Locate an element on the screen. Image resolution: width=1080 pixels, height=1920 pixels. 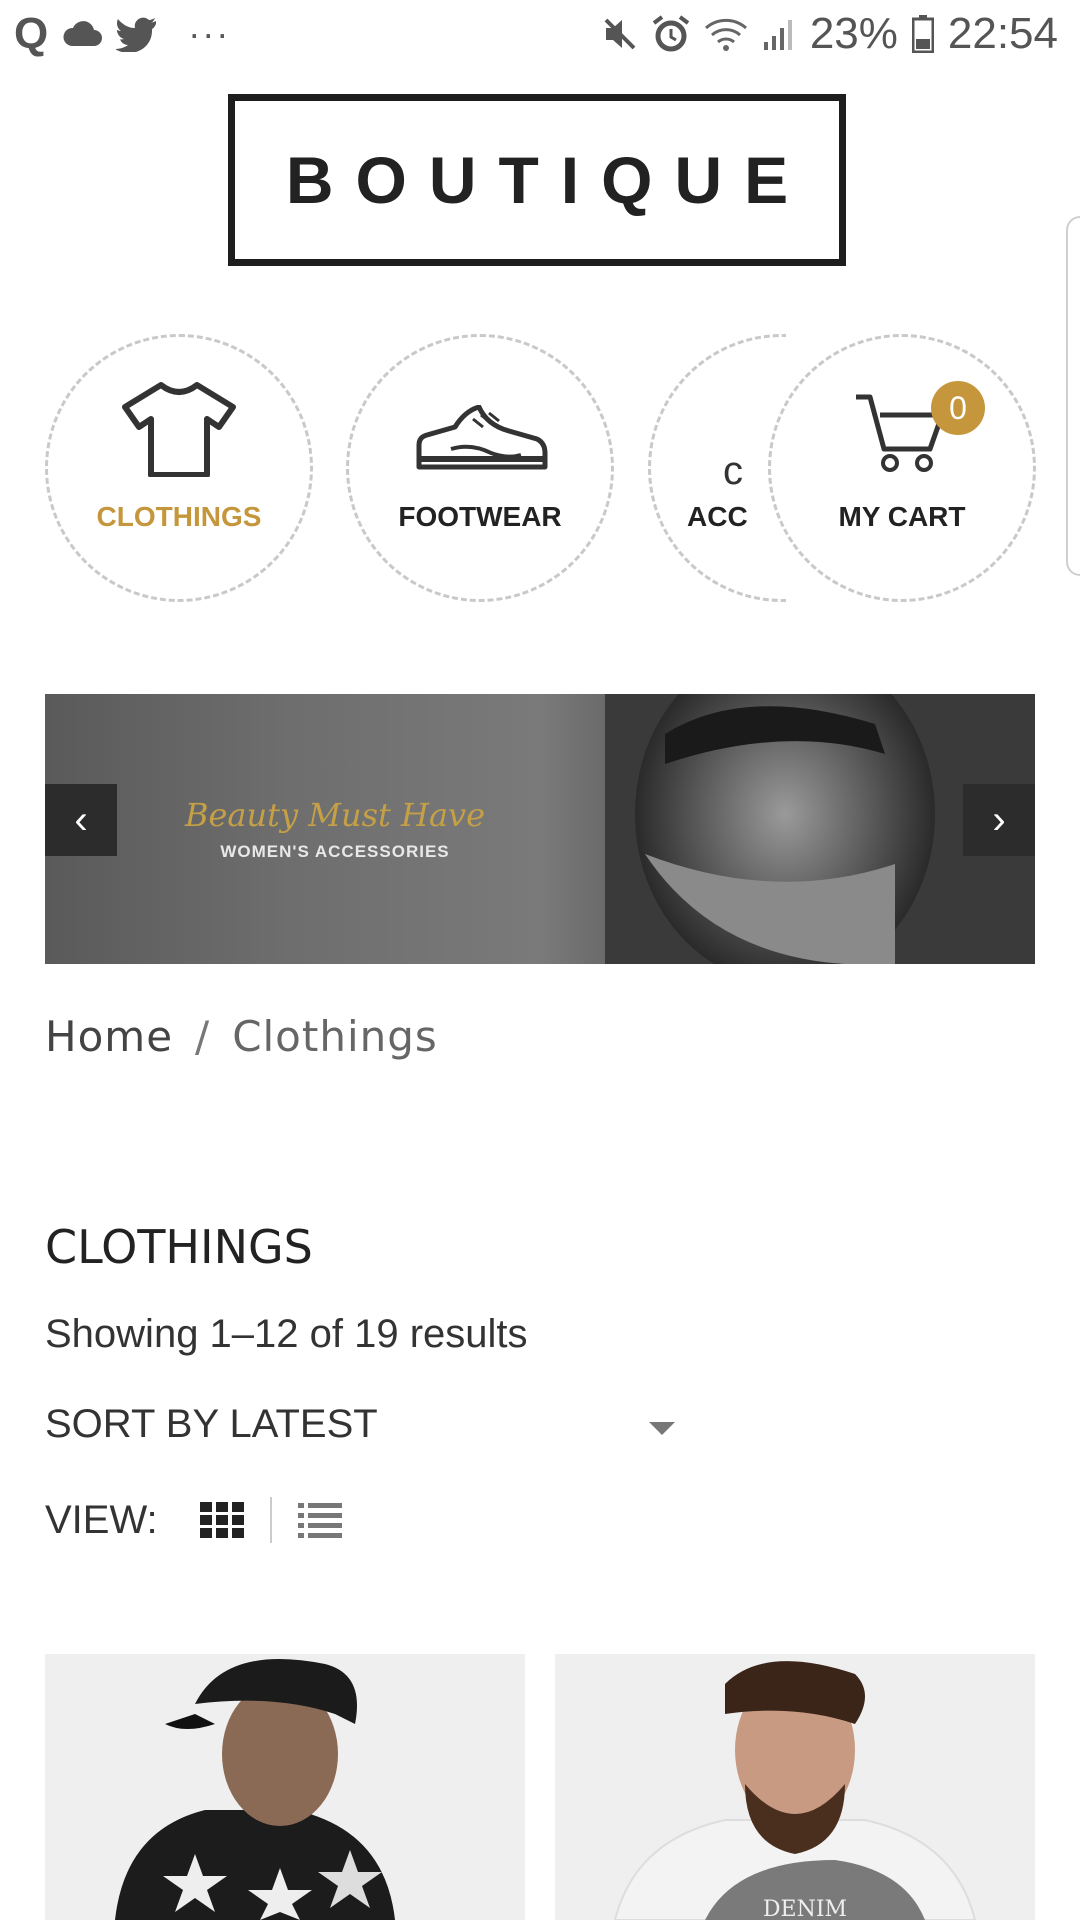
view-divider is located at coordinates (270, 1520).